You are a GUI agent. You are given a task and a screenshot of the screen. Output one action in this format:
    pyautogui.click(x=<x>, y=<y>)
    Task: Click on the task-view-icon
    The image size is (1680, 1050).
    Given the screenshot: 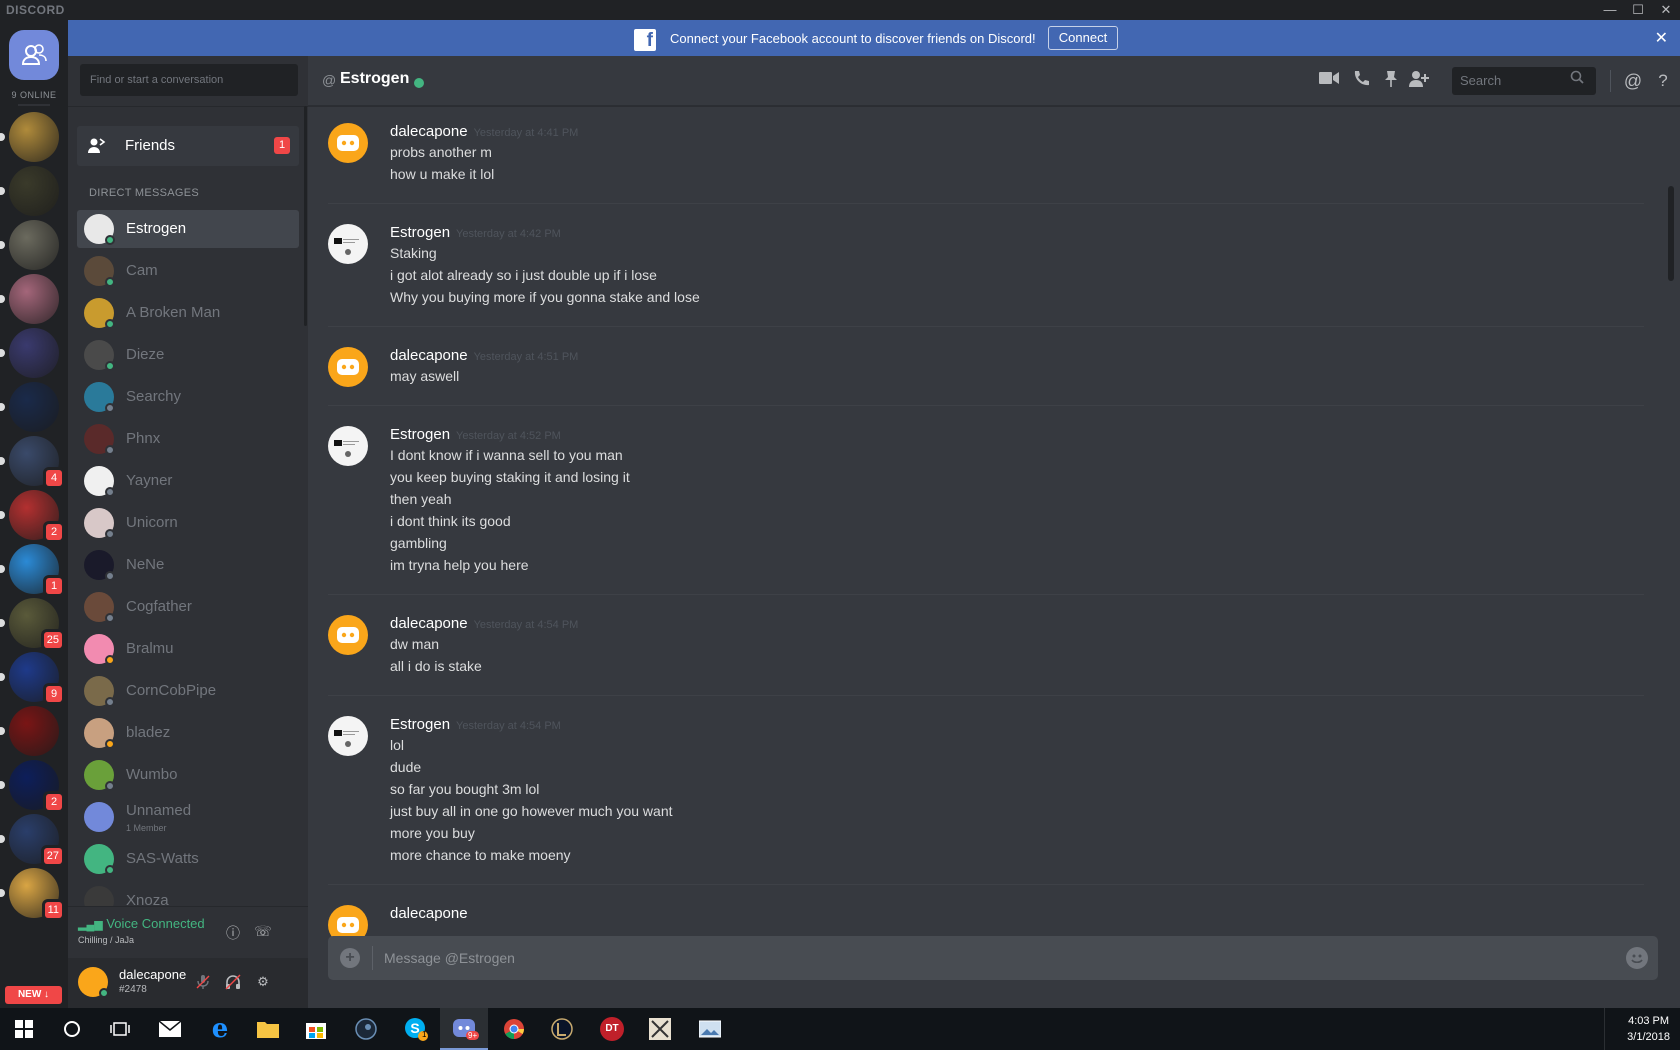 What is the action you would take?
    pyautogui.click(x=120, y=1029)
    